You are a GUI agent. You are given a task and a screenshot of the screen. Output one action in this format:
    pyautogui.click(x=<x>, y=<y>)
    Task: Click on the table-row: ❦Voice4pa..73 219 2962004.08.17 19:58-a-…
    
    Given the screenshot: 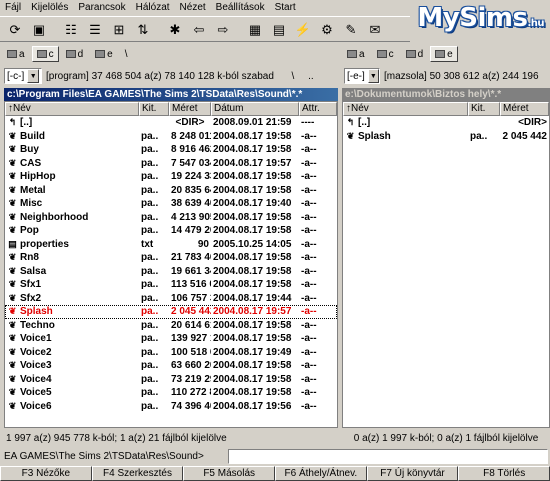 What is the action you would take?
    pyautogui.click(x=171, y=380)
    